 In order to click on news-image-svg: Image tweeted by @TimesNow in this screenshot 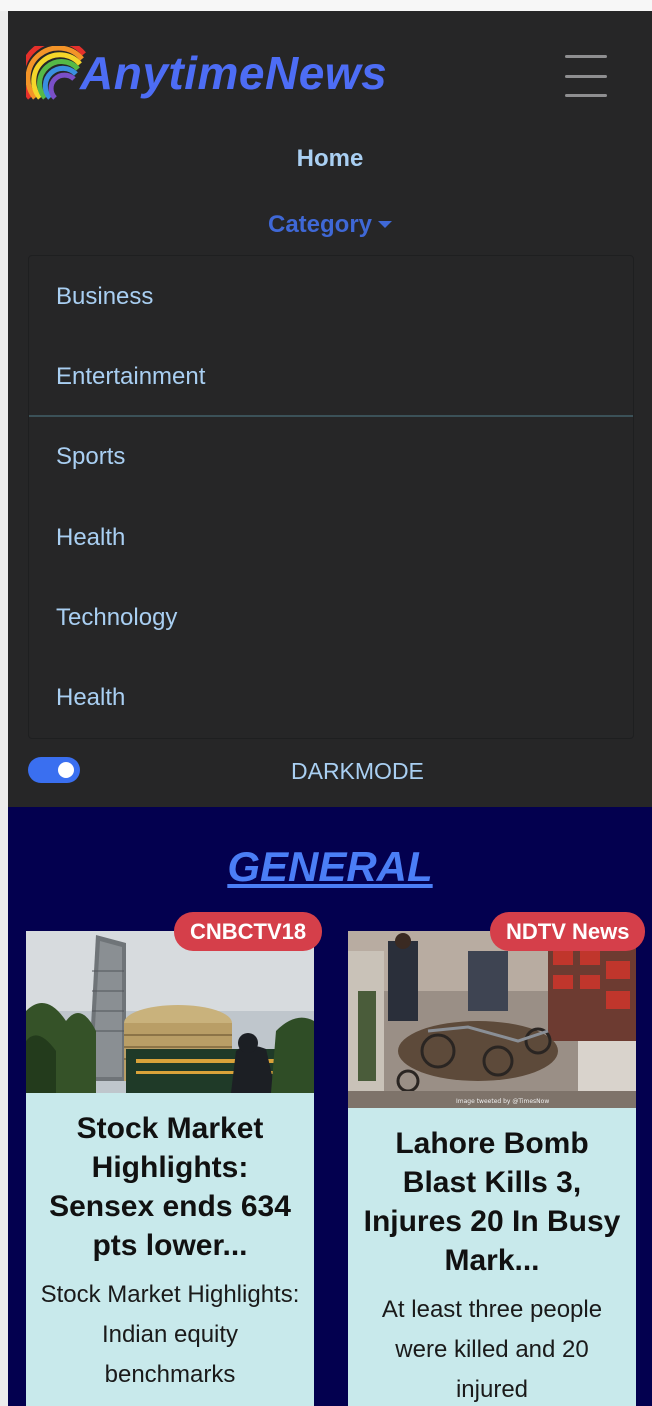, I will do `click(492, 1019)`.